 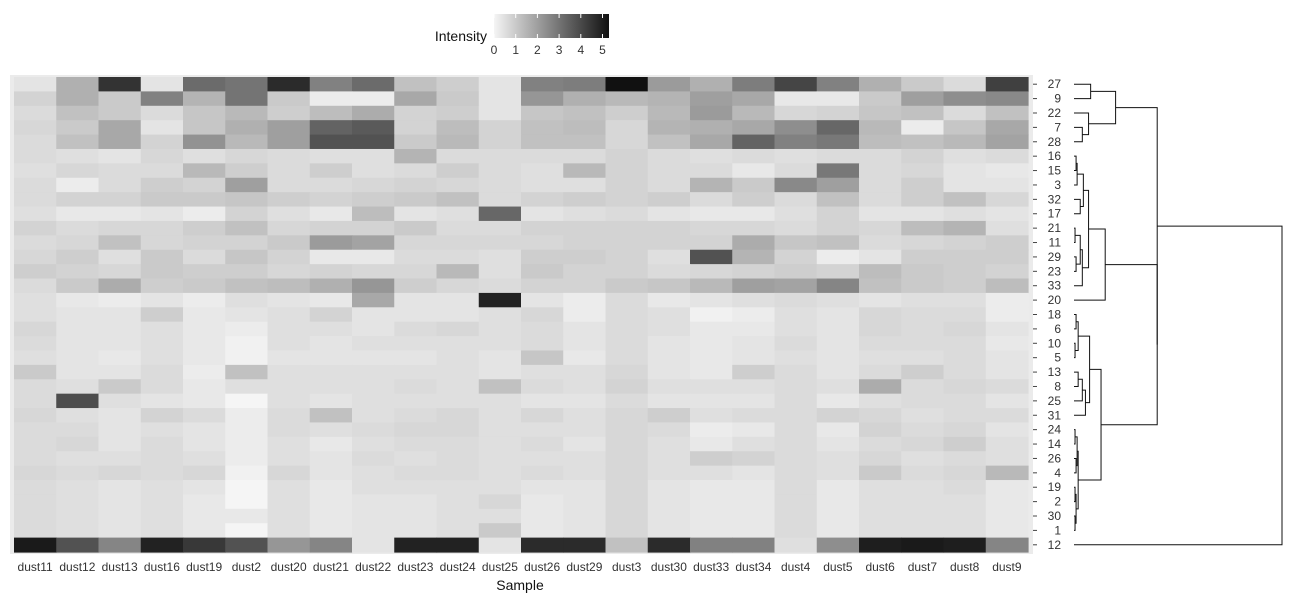 I want to click on y-tick-label: 1, so click(x=1057, y=530).